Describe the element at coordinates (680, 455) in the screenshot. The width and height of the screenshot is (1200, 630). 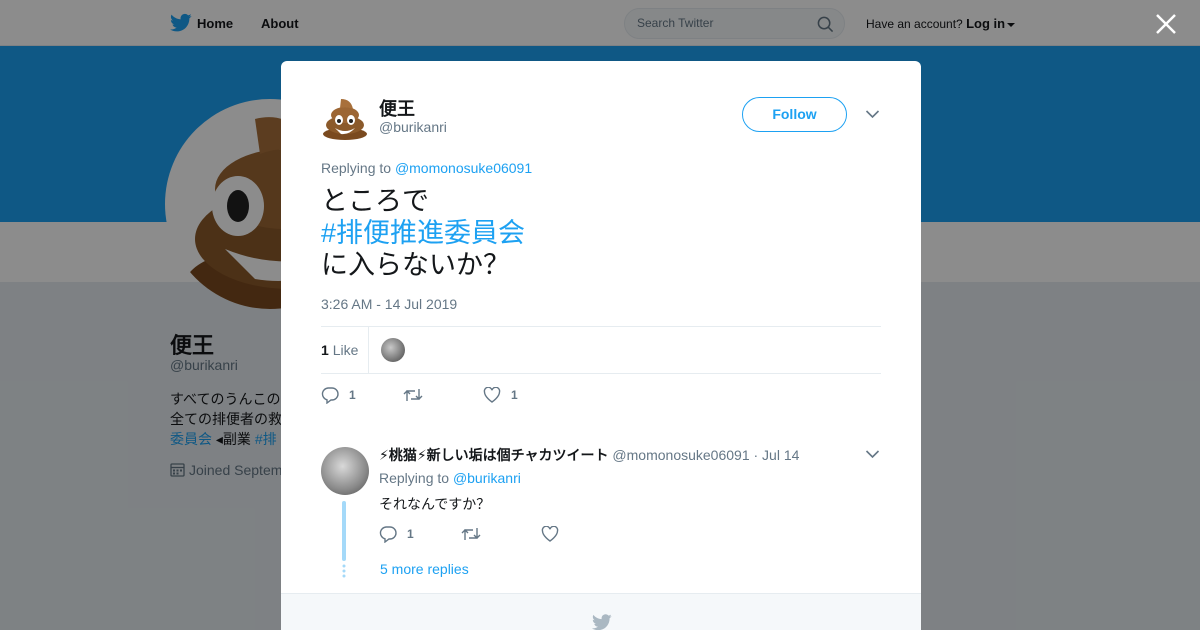
I see `reply-author-handle: @momonosuke06091` at that location.